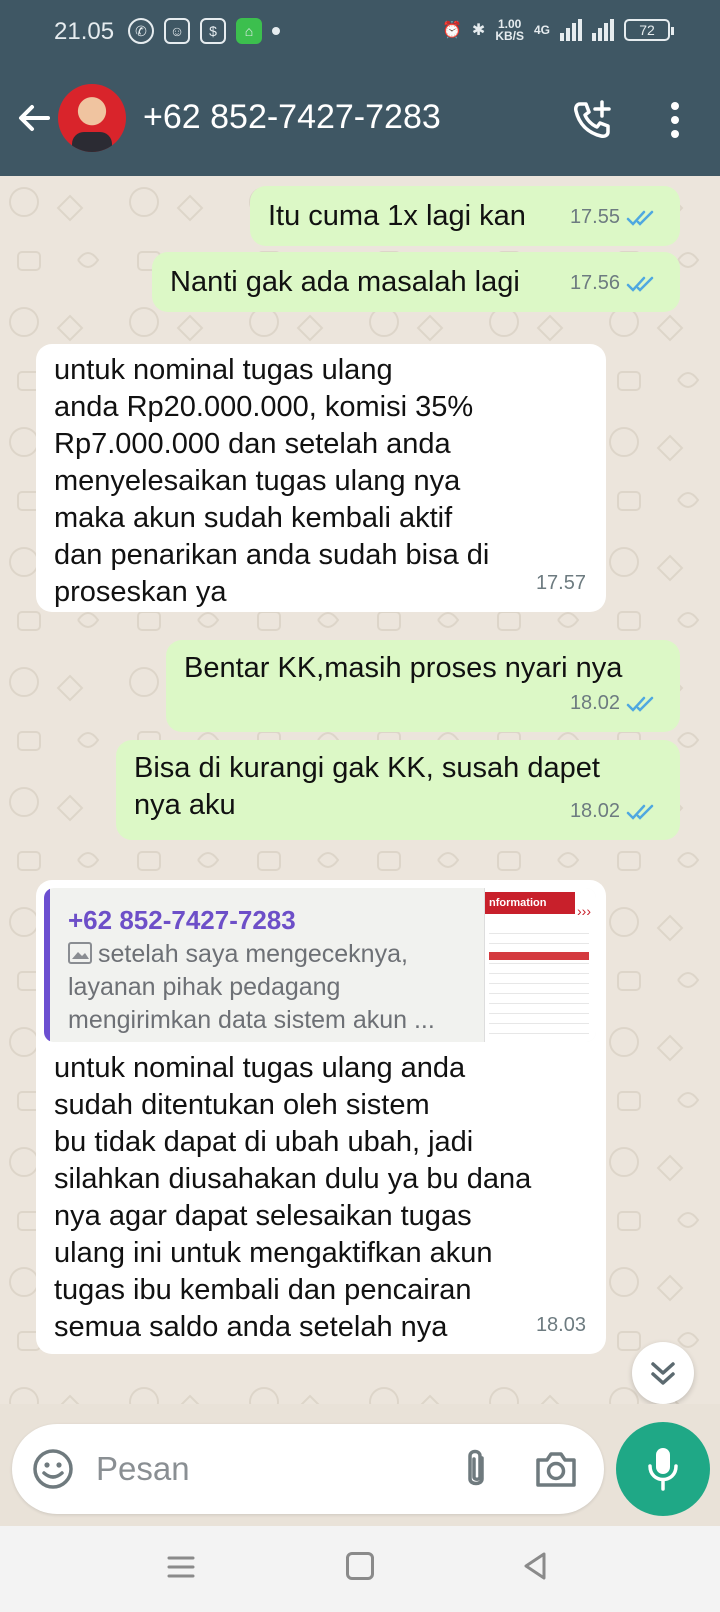 The width and height of the screenshot is (720, 1612). Describe the element at coordinates (594, 217) in the screenshot. I see `message-time: 17.55` at that location.